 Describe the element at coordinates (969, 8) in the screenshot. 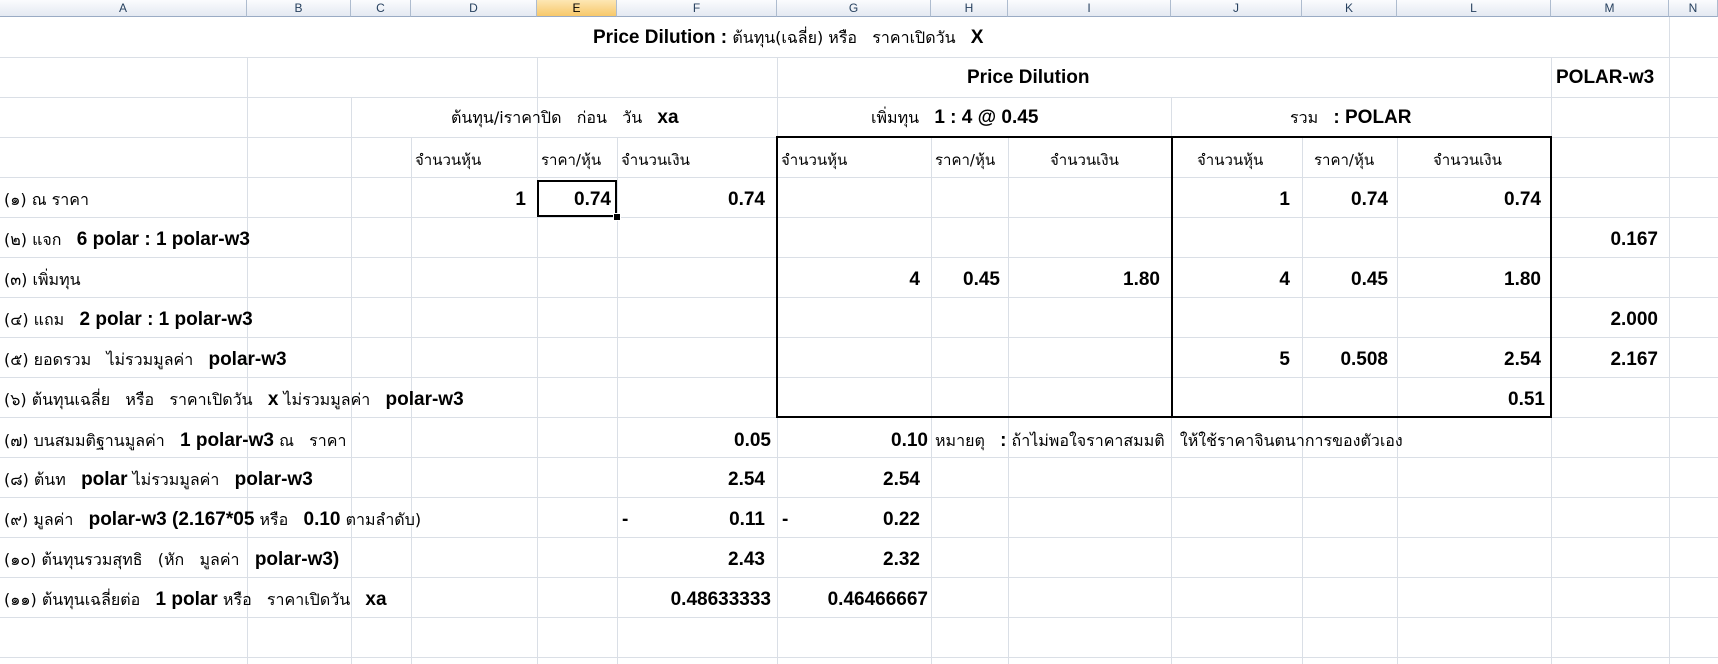

I see `col-header-h: H` at that location.